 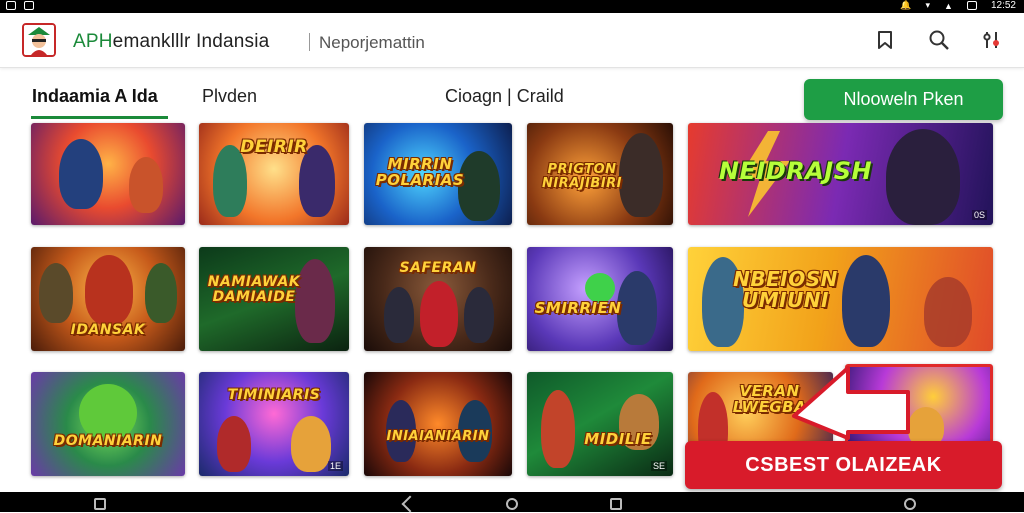 What do you see at coordinates (108, 299) in the screenshot?
I see `game-card: IDANSAK` at bounding box center [108, 299].